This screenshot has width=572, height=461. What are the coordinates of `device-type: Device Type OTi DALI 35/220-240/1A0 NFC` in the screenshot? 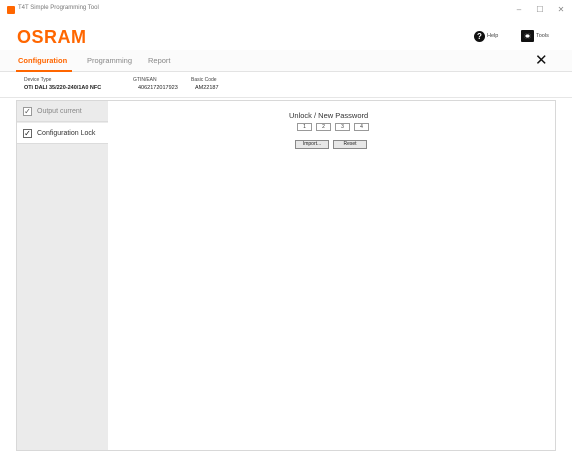 It's located at (62, 84).